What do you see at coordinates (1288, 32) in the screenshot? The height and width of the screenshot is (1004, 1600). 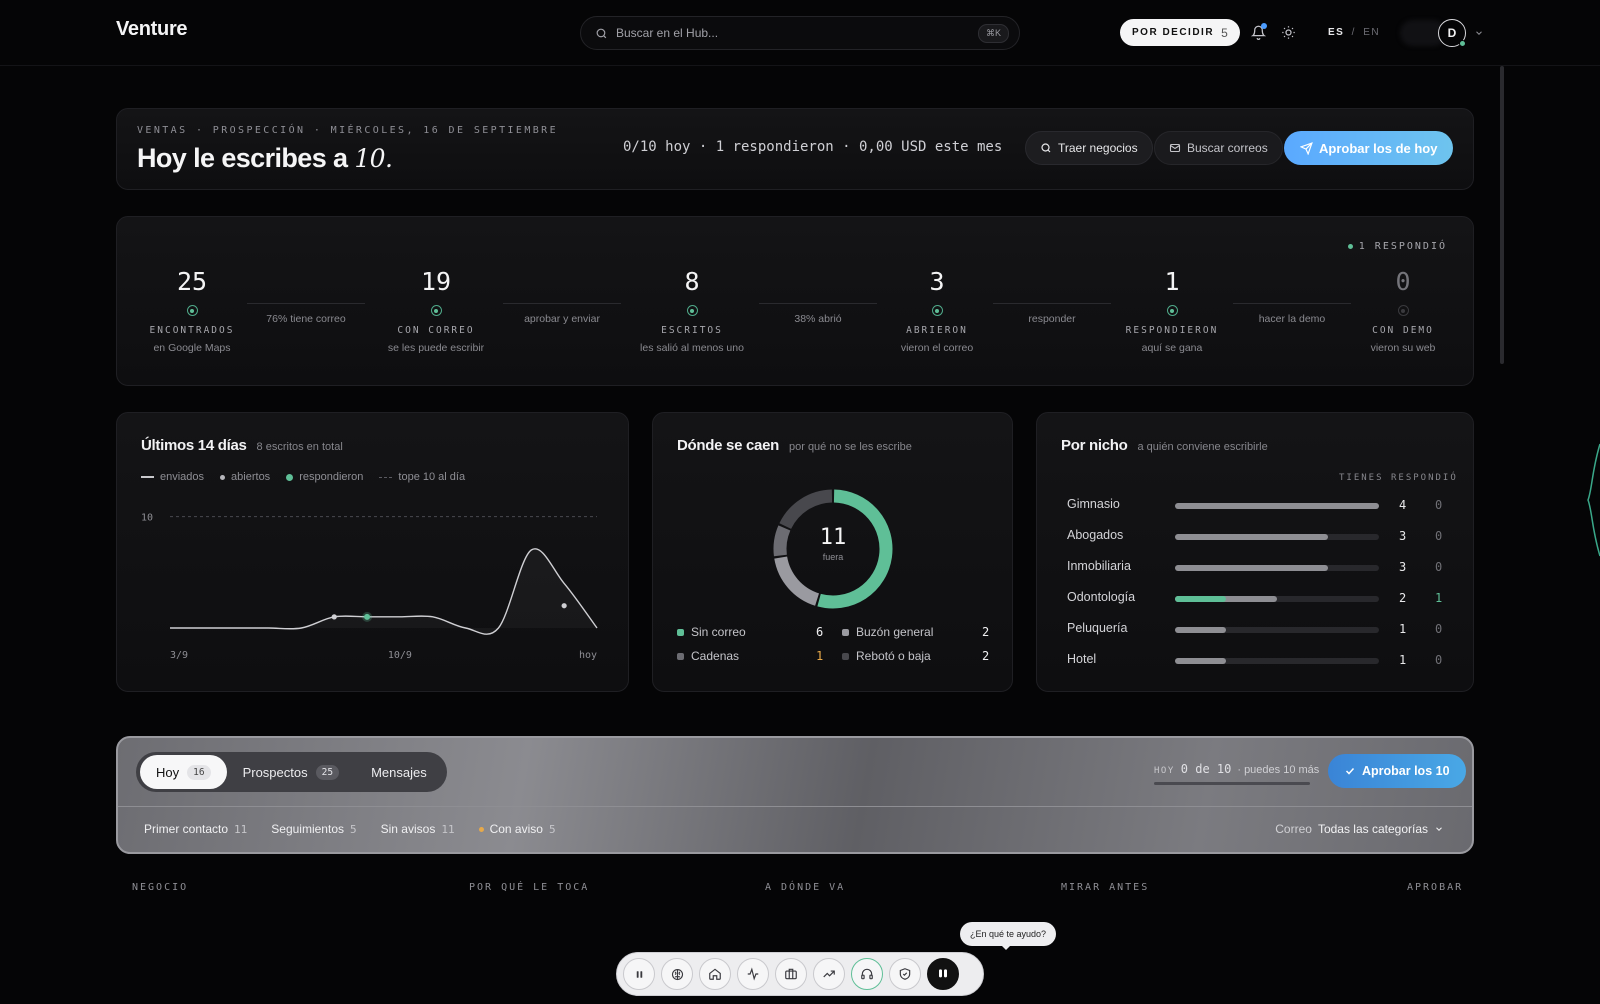 I see `sun-icon` at bounding box center [1288, 32].